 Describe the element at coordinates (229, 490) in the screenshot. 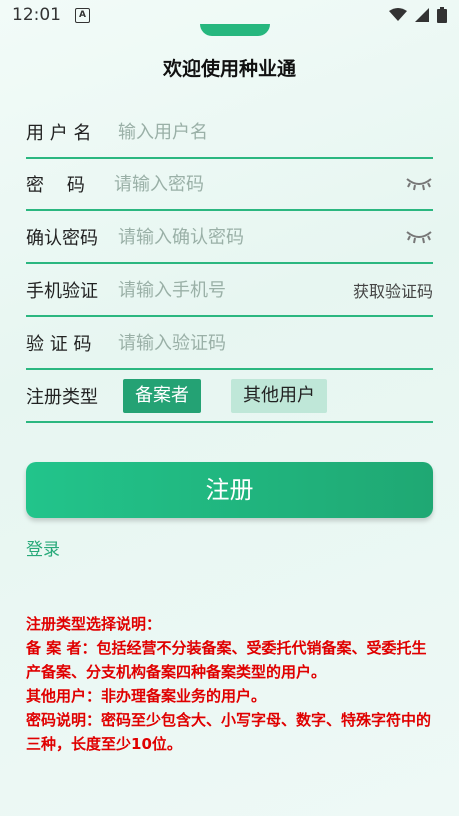

I see `register-button: 注册` at that location.